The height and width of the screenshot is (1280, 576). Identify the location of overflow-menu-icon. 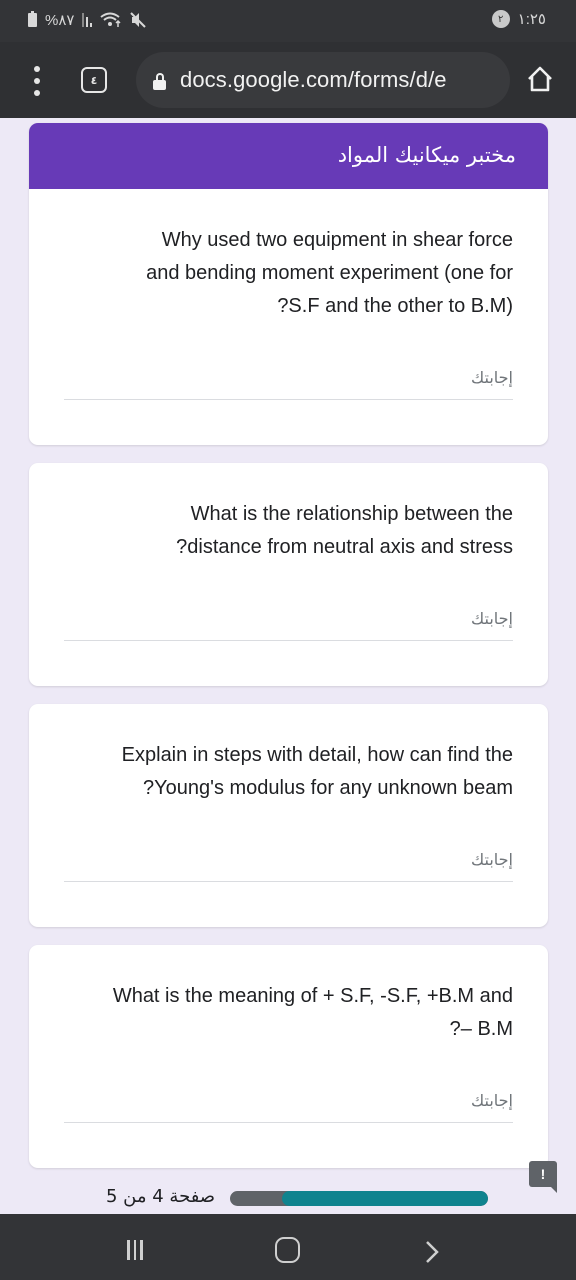
(37, 81).